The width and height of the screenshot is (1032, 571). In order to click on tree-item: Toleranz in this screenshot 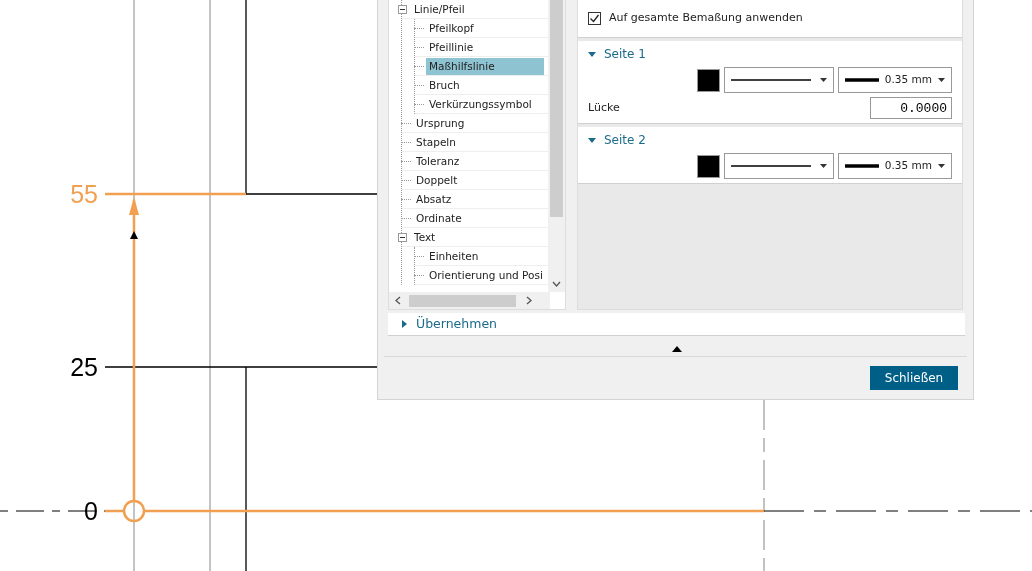, I will do `click(438, 161)`.